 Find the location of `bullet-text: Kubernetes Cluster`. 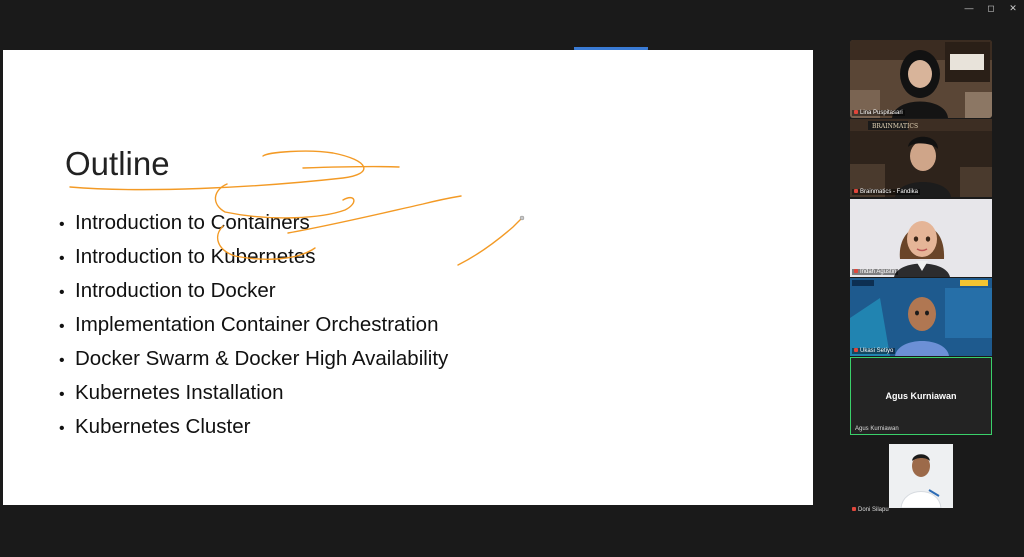

bullet-text: Kubernetes Cluster is located at coordinates (163, 426).